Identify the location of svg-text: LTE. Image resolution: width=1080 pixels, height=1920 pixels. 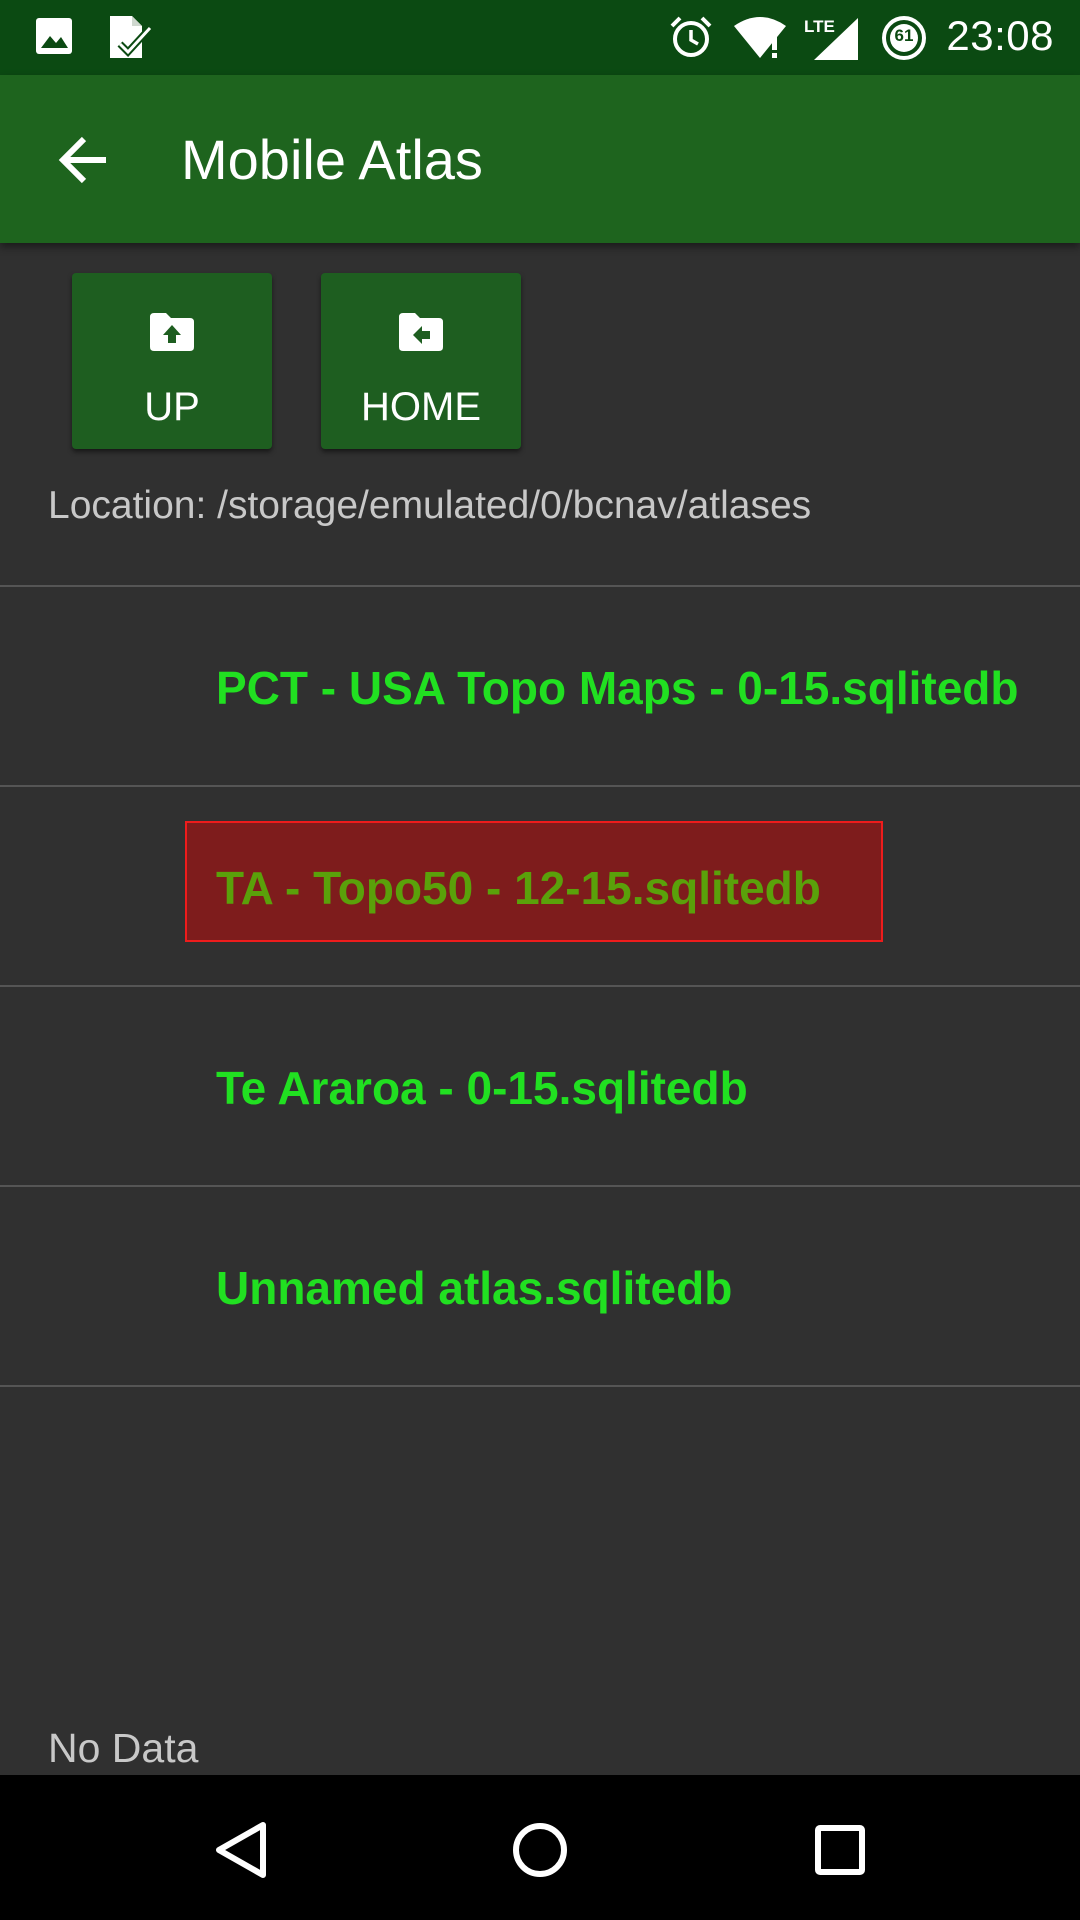
(819, 26).